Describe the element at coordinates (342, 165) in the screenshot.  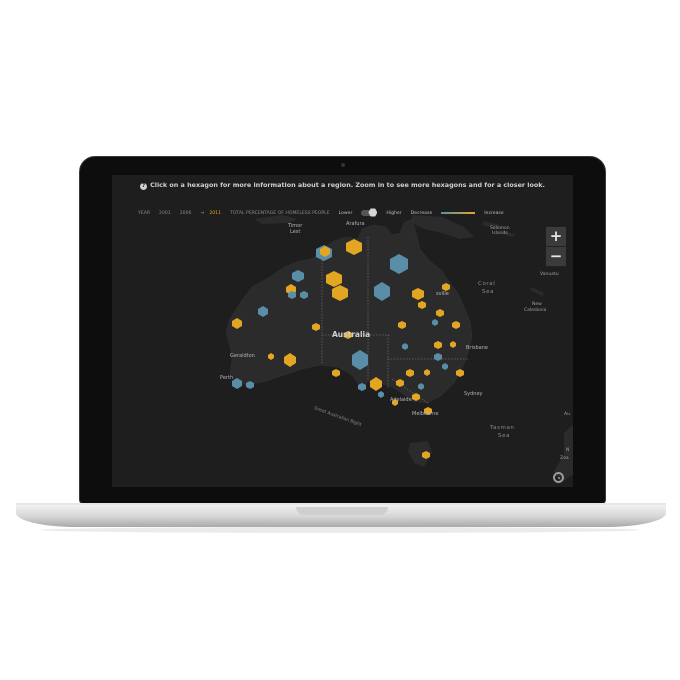
I see `camera` at that location.